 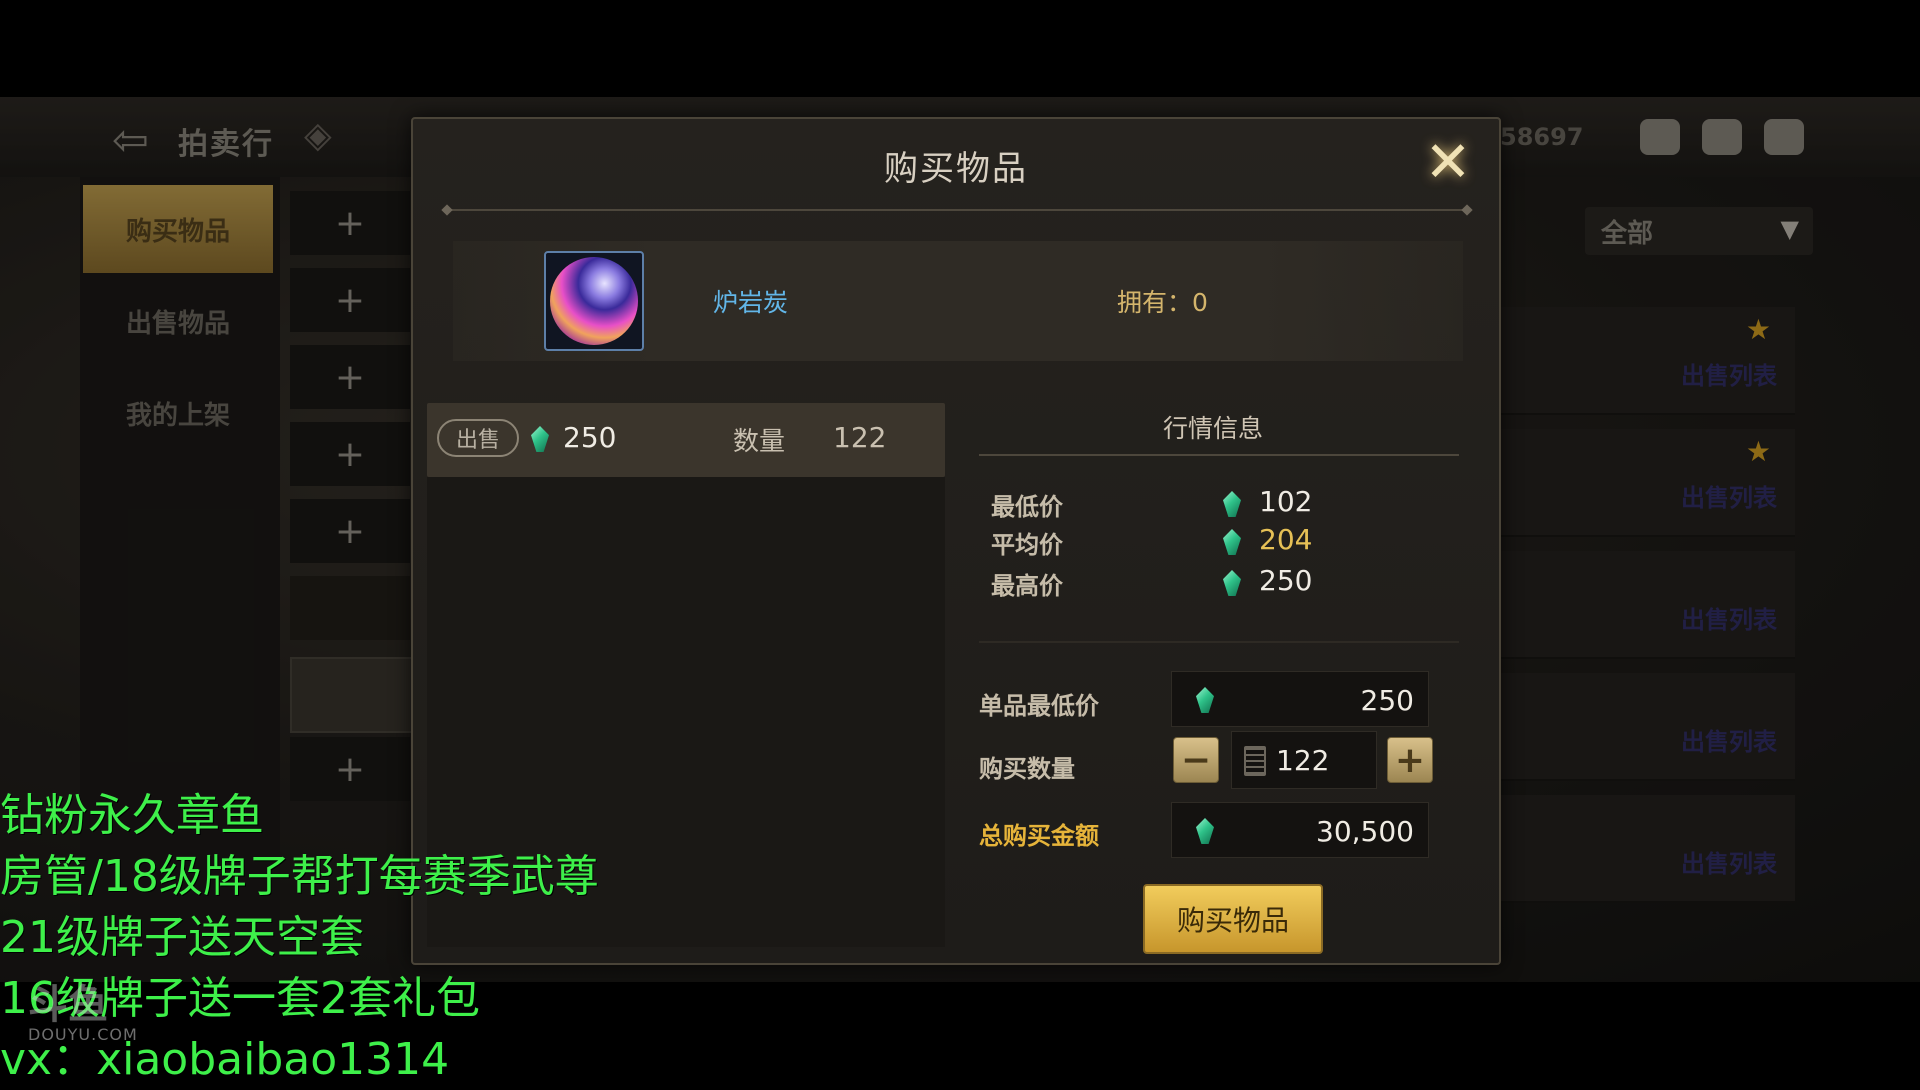 What do you see at coordinates (1365, 831) in the screenshot?
I see `total-amount-value: 30,500` at bounding box center [1365, 831].